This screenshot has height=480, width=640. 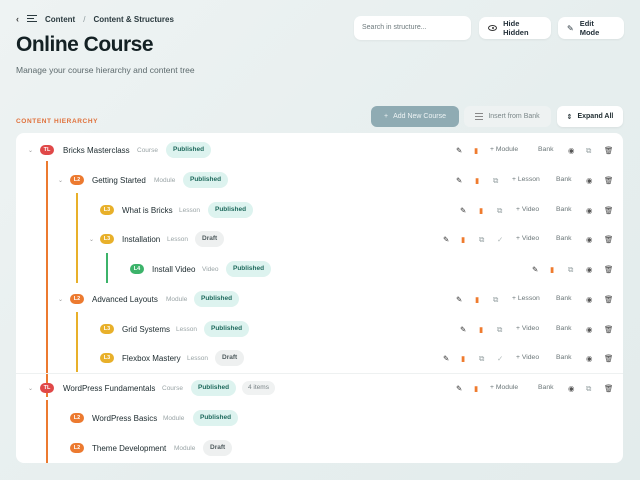 What do you see at coordinates (147, 210) in the screenshot?
I see `row-name: What is Bricks` at bounding box center [147, 210].